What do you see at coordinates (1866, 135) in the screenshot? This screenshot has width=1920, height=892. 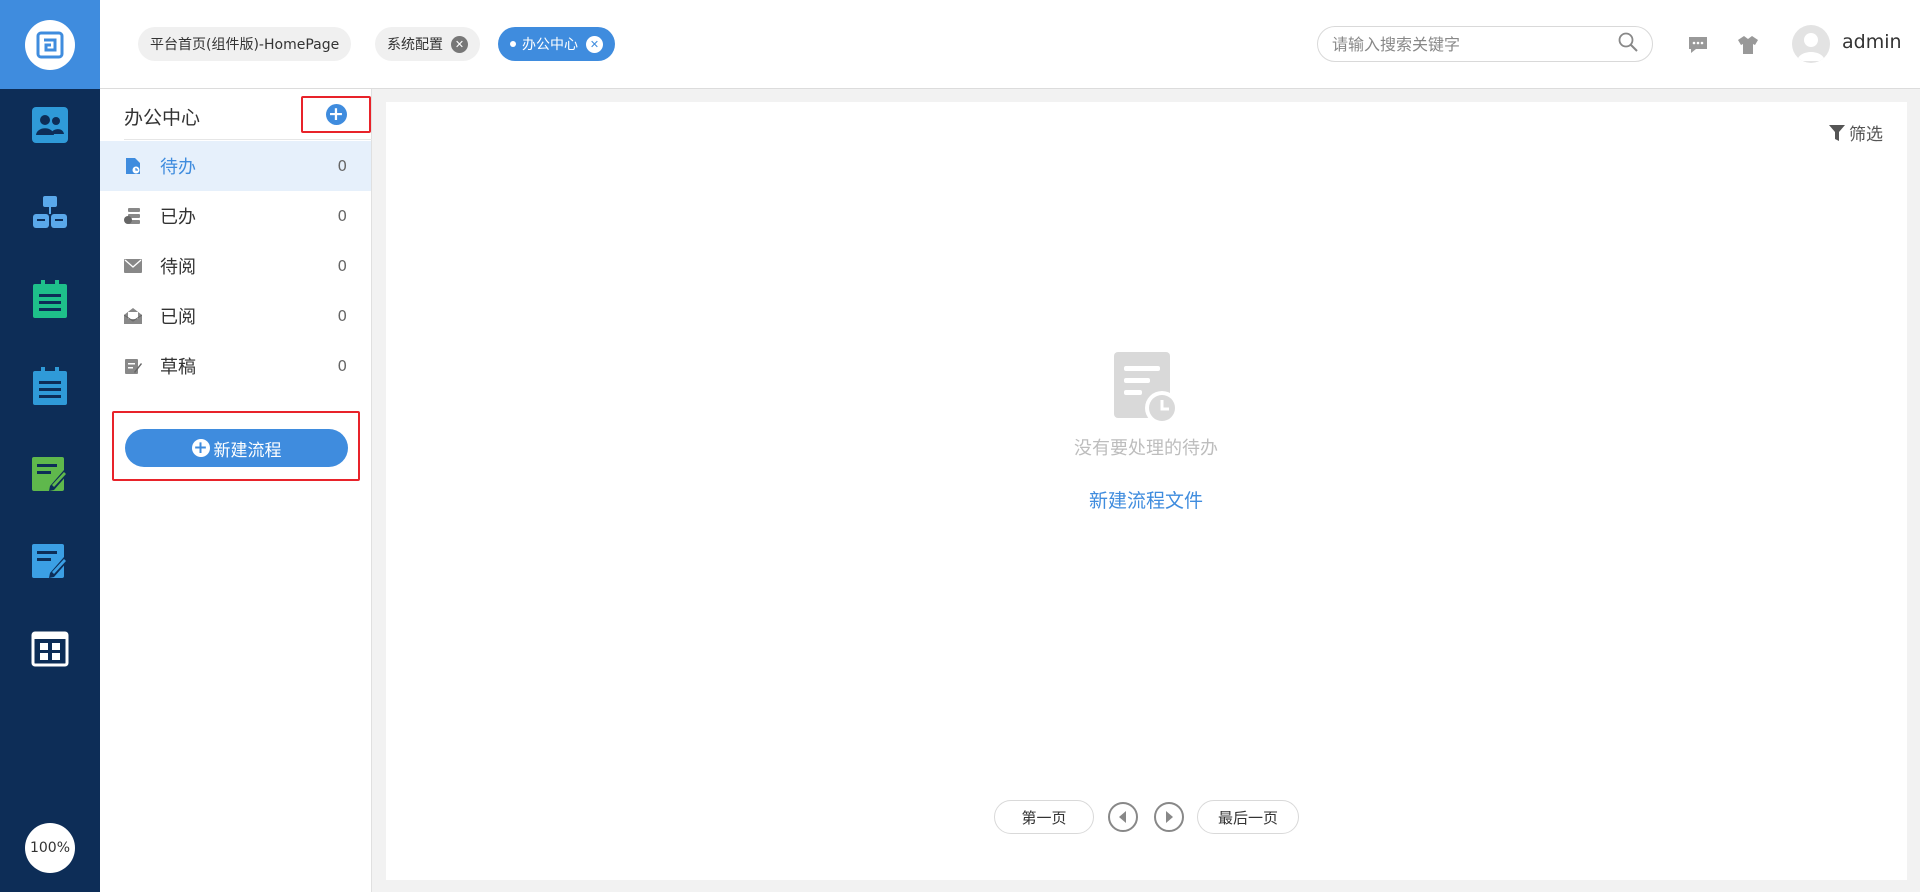 I see `filter-label: 筛选` at bounding box center [1866, 135].